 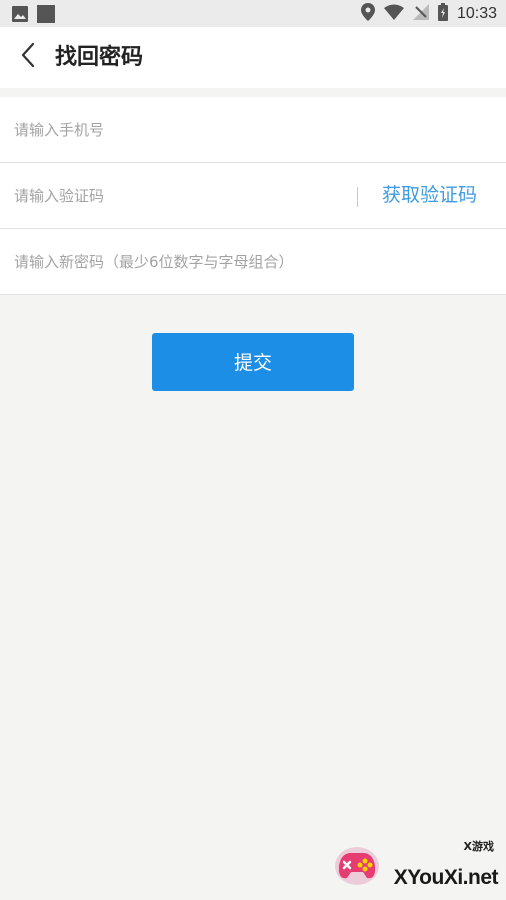 I want to click on location-icon, so click(x=367, y=14).